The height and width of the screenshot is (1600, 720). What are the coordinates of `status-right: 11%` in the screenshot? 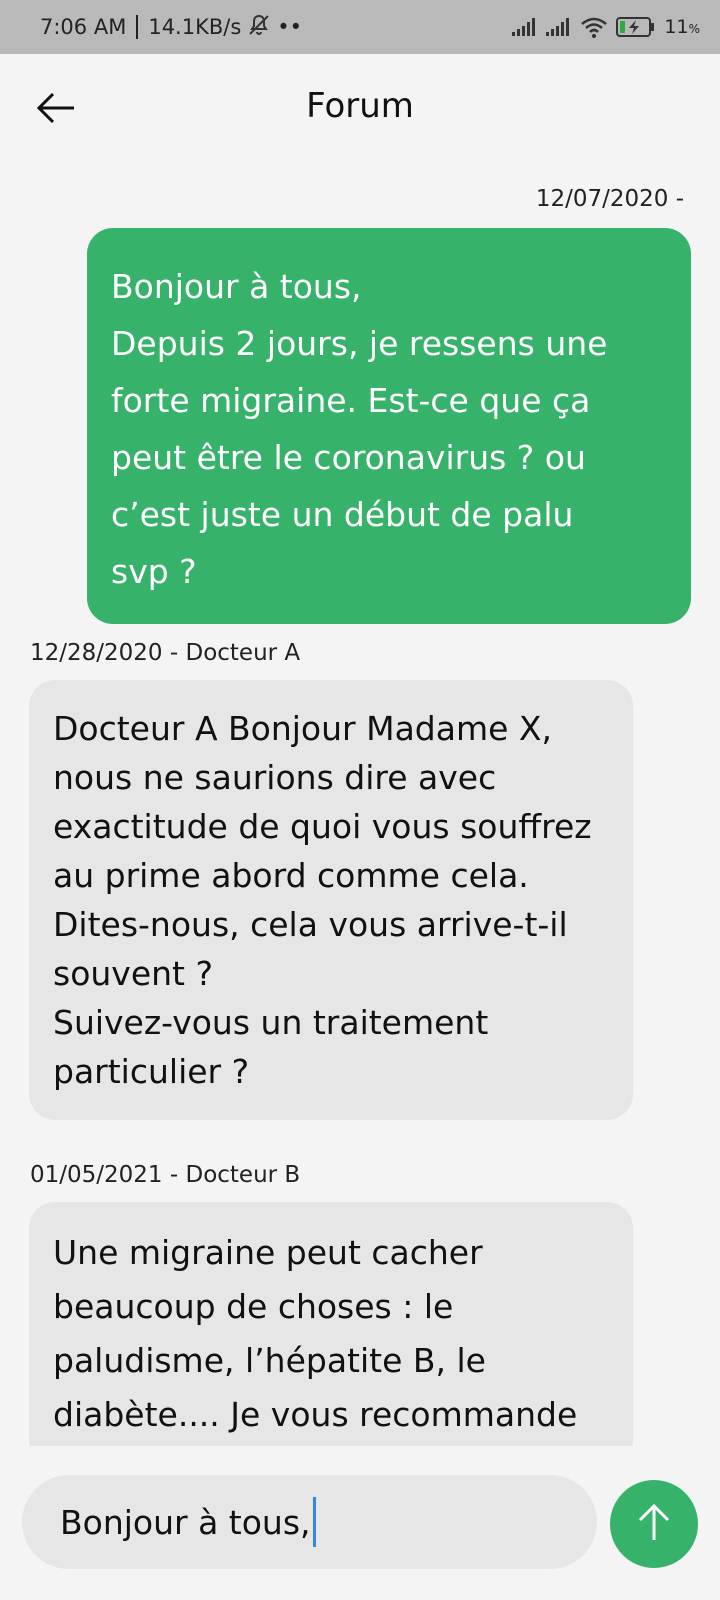 It's located at (606, 27).